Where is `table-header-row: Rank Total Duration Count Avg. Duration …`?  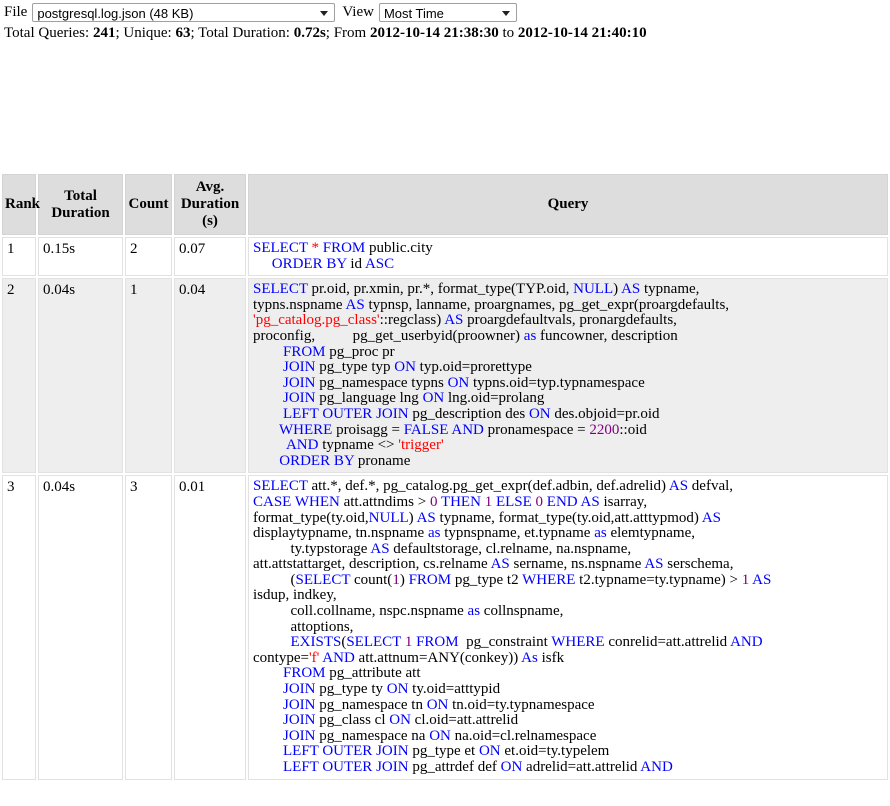
table-header-row: Rank Total Duration Count Avg. Duration … is located at coordinates (445, 204).